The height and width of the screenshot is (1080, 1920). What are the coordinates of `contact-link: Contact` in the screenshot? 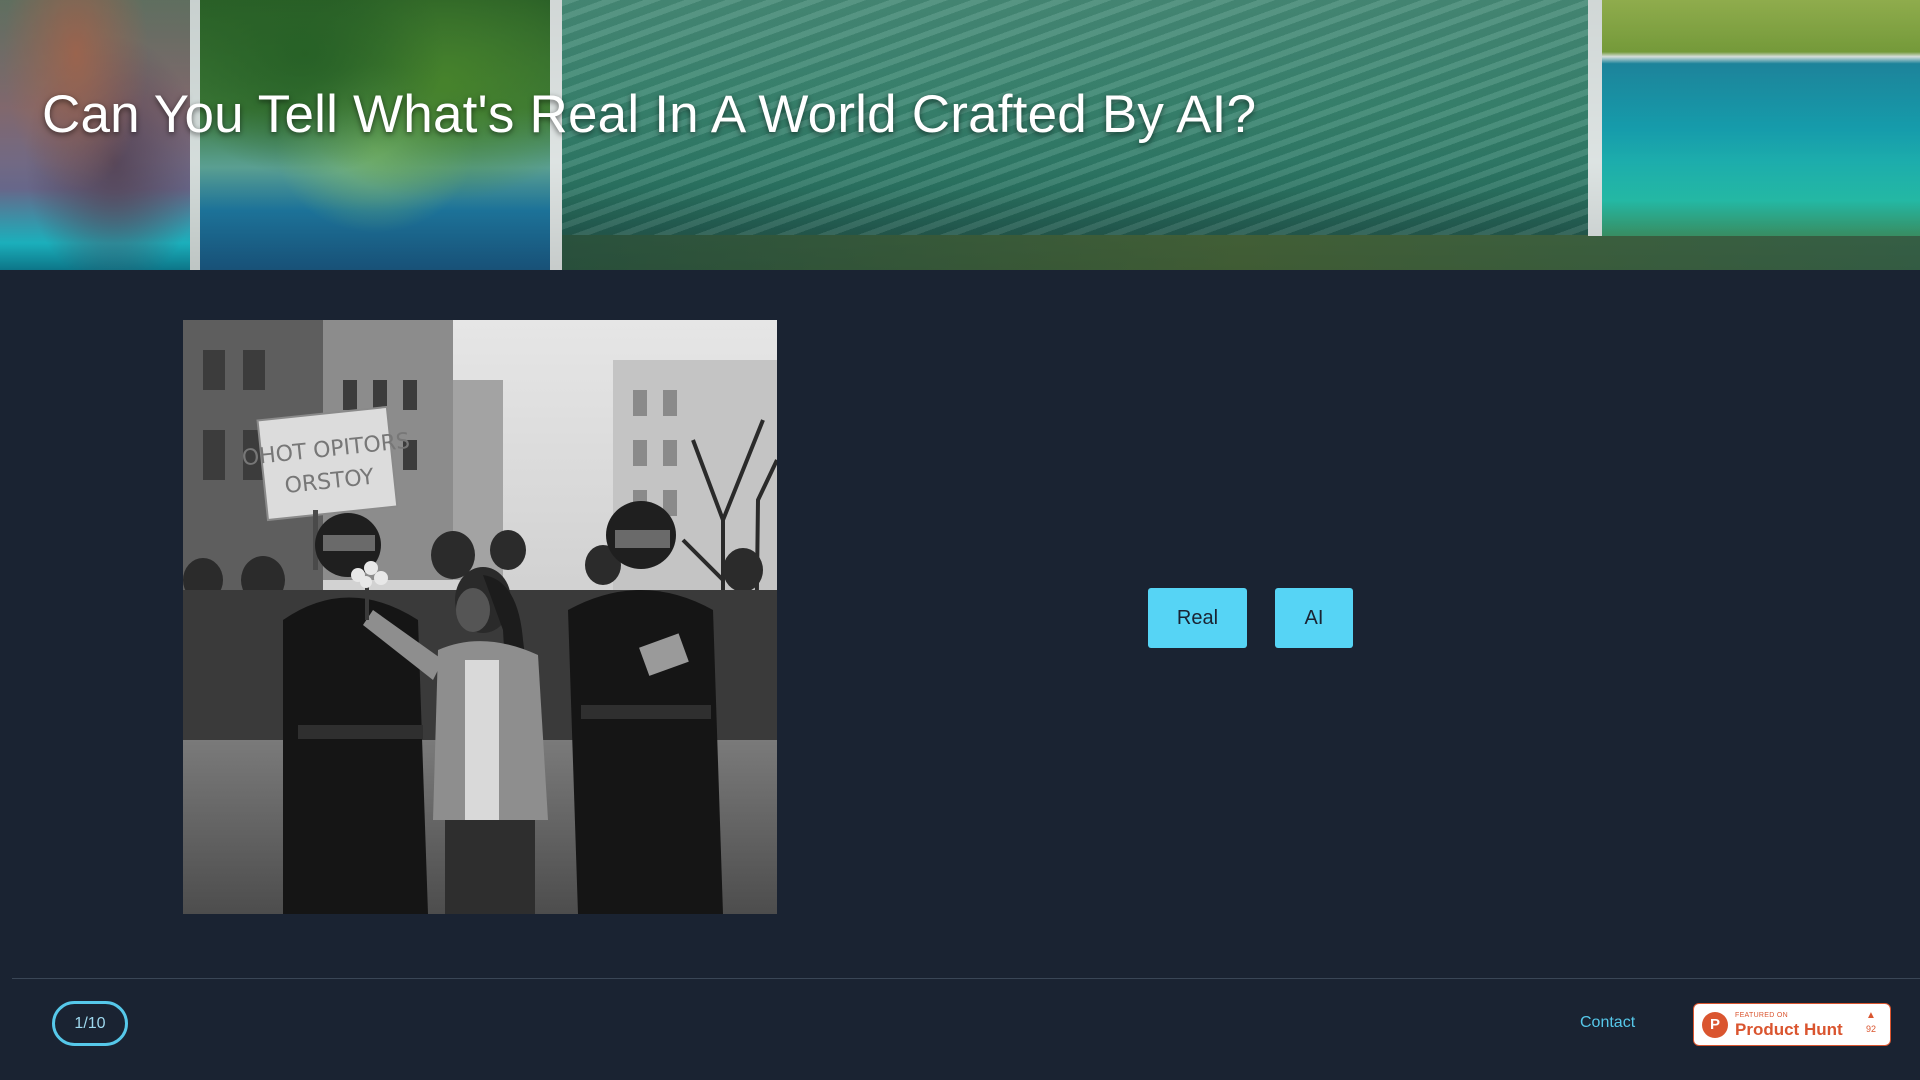 It's located at (1607, 1023).